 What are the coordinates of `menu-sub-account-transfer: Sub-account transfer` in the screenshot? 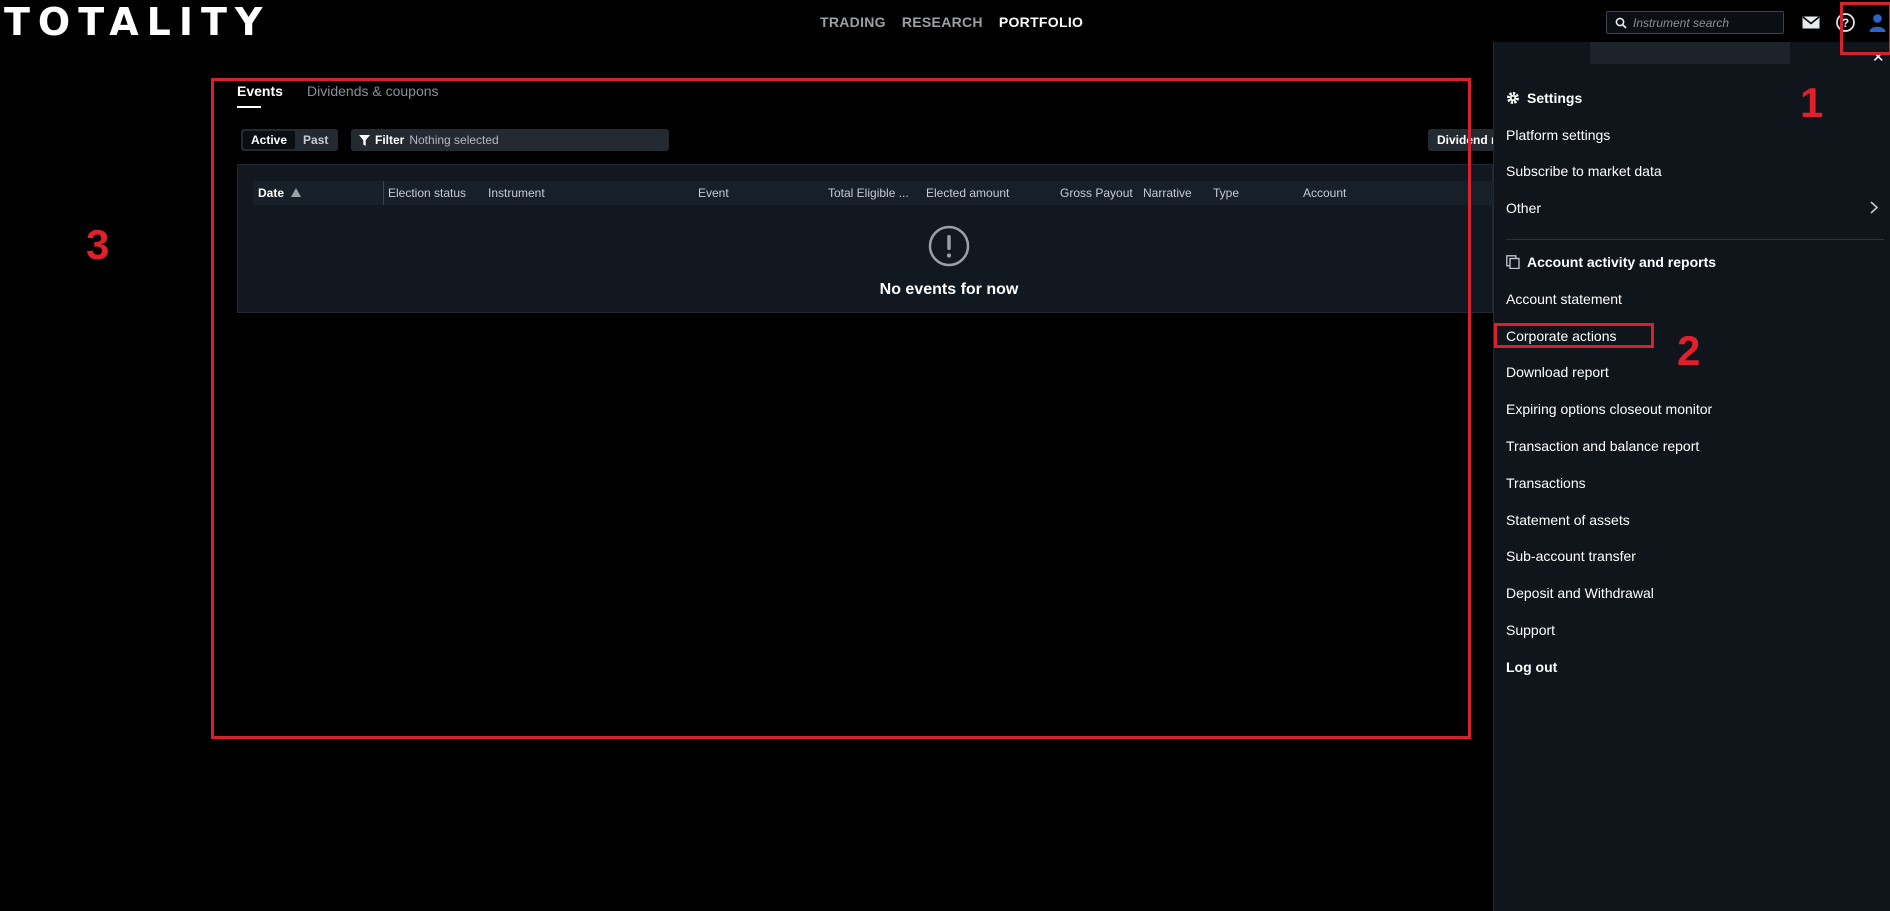 It's located at (1571, 556).